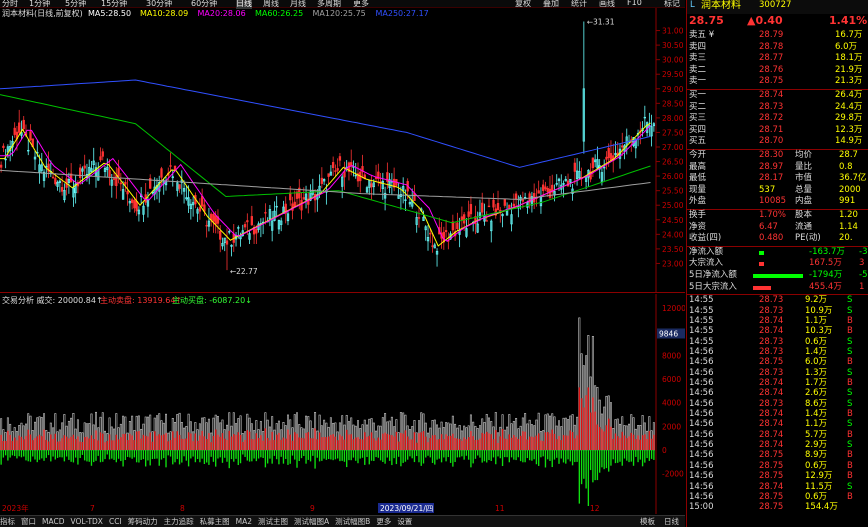 The height and width of the screenshot is (527, 868). Describe the element at coordinates (771, 178) in the screenshot. I see `stat-value: 28.17` at that location.